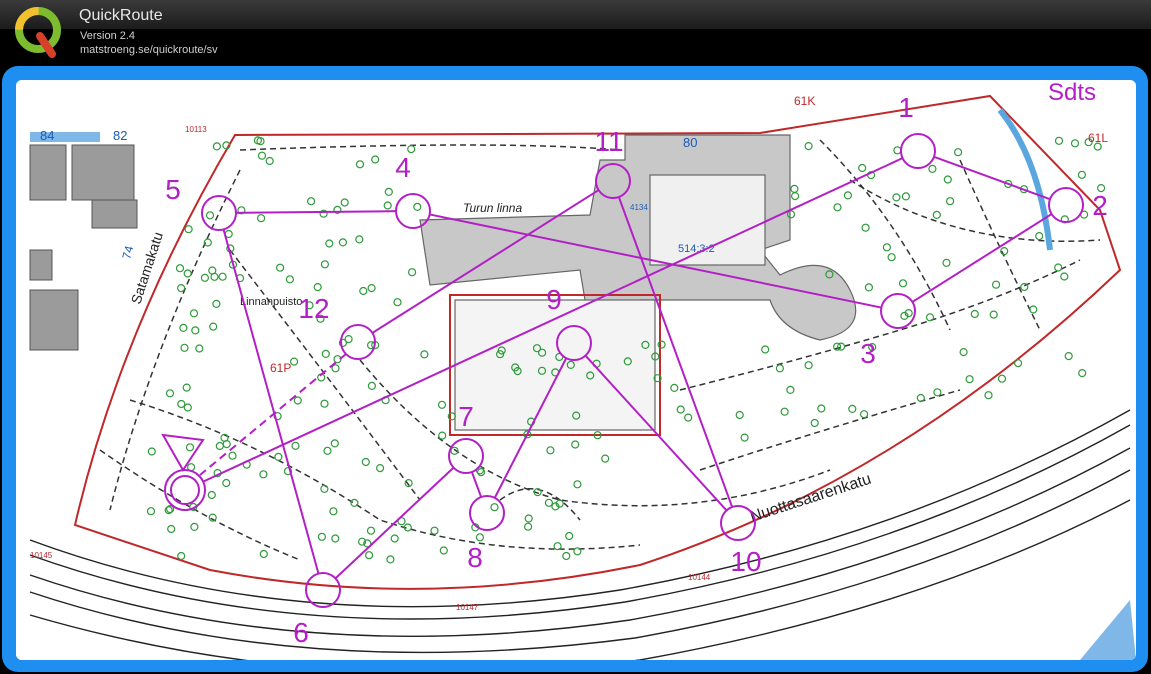  What do you see at coordinates (403, 167) in the screenshot?
I see `control-number-4: 4` at bounding box center [403, 167].